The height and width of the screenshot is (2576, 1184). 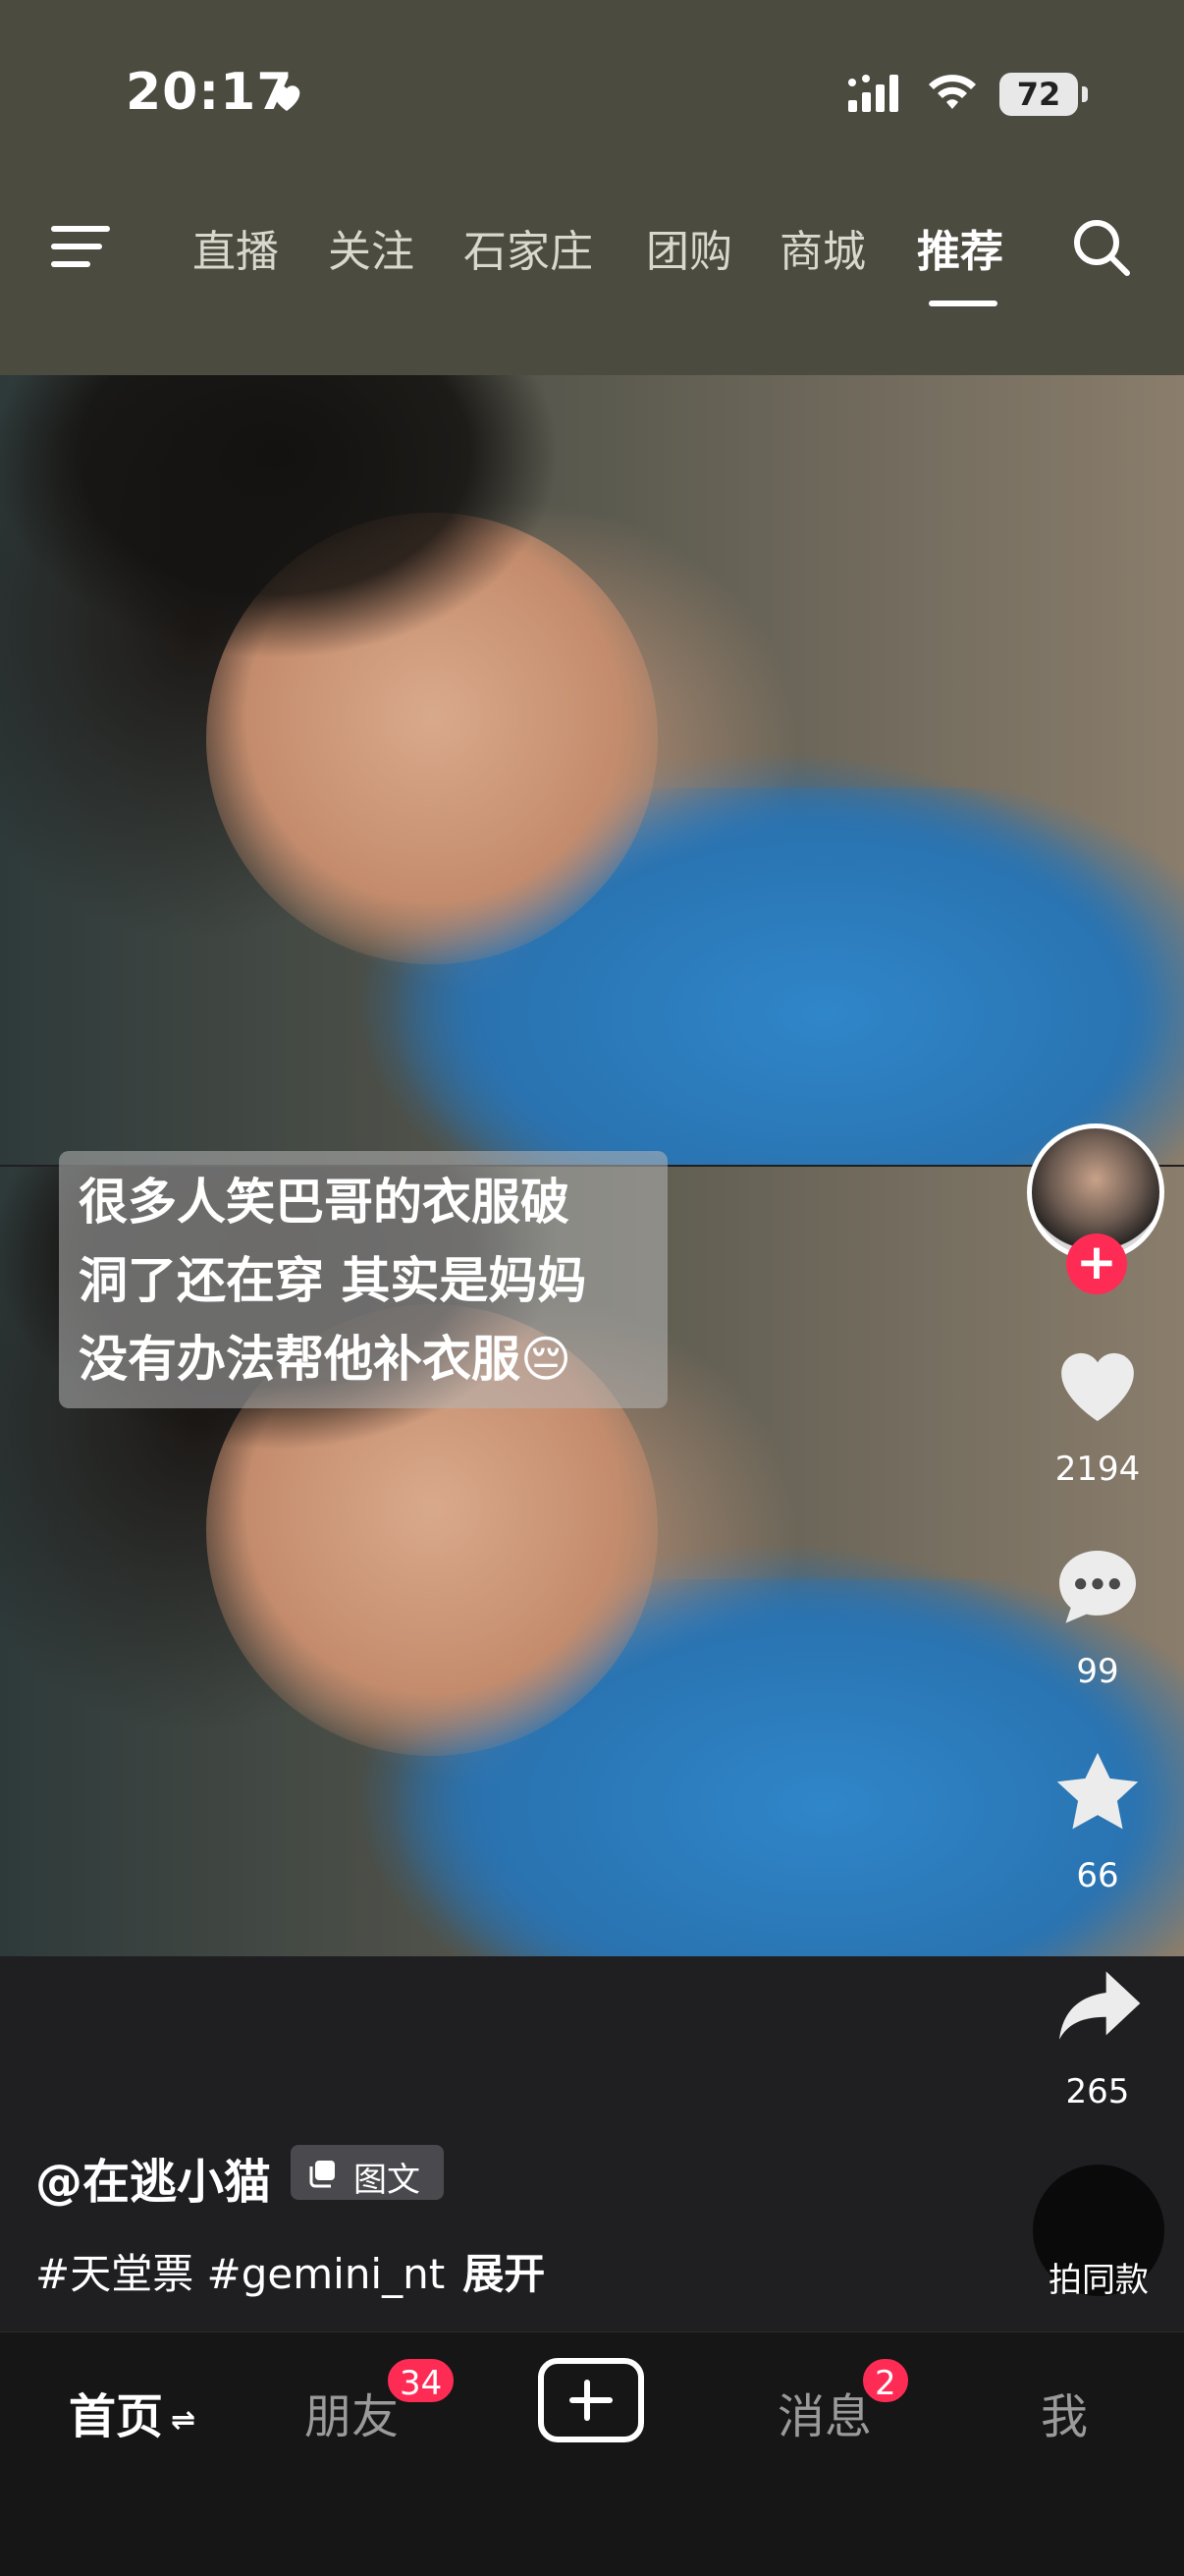 I want to click on comment-icon, so click(x=1098, y=1589).